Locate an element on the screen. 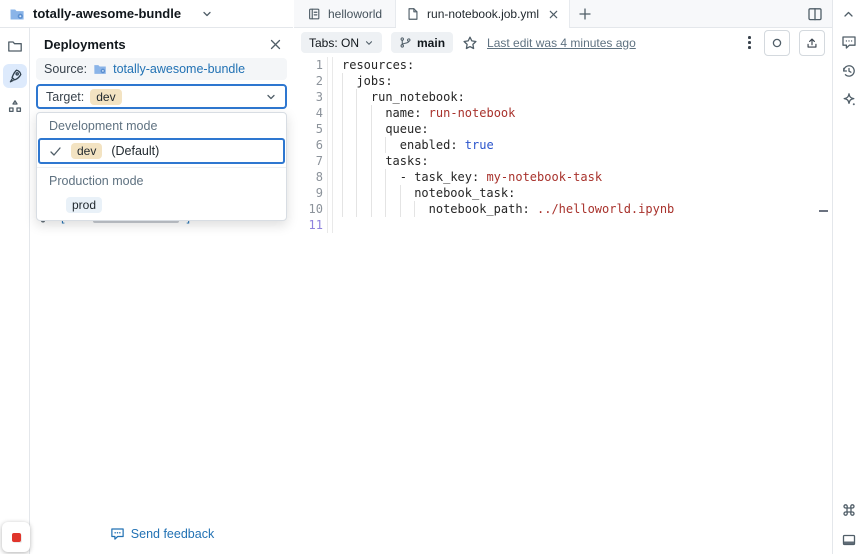 Image resolution: width=864 pixels, height=554 pixels. code-line: 6 enabled: true is located at coordinates (563, 145).